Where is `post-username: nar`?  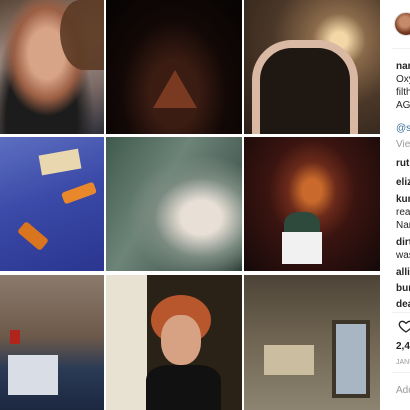
post-username: nar is located at coordinates (403, 66).